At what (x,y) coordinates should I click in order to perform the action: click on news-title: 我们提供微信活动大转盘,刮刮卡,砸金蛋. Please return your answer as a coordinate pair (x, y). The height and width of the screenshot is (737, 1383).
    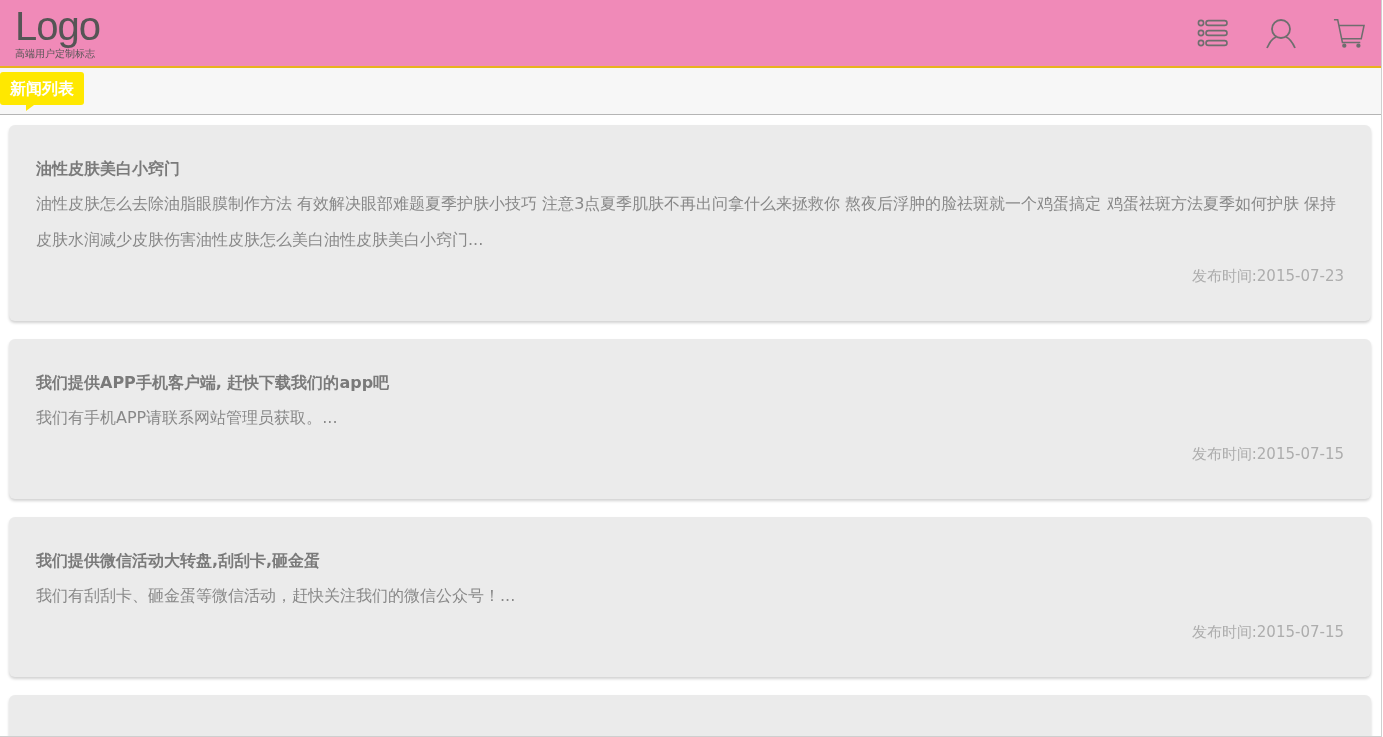
    Looking at the image, I should click on (179, 561).